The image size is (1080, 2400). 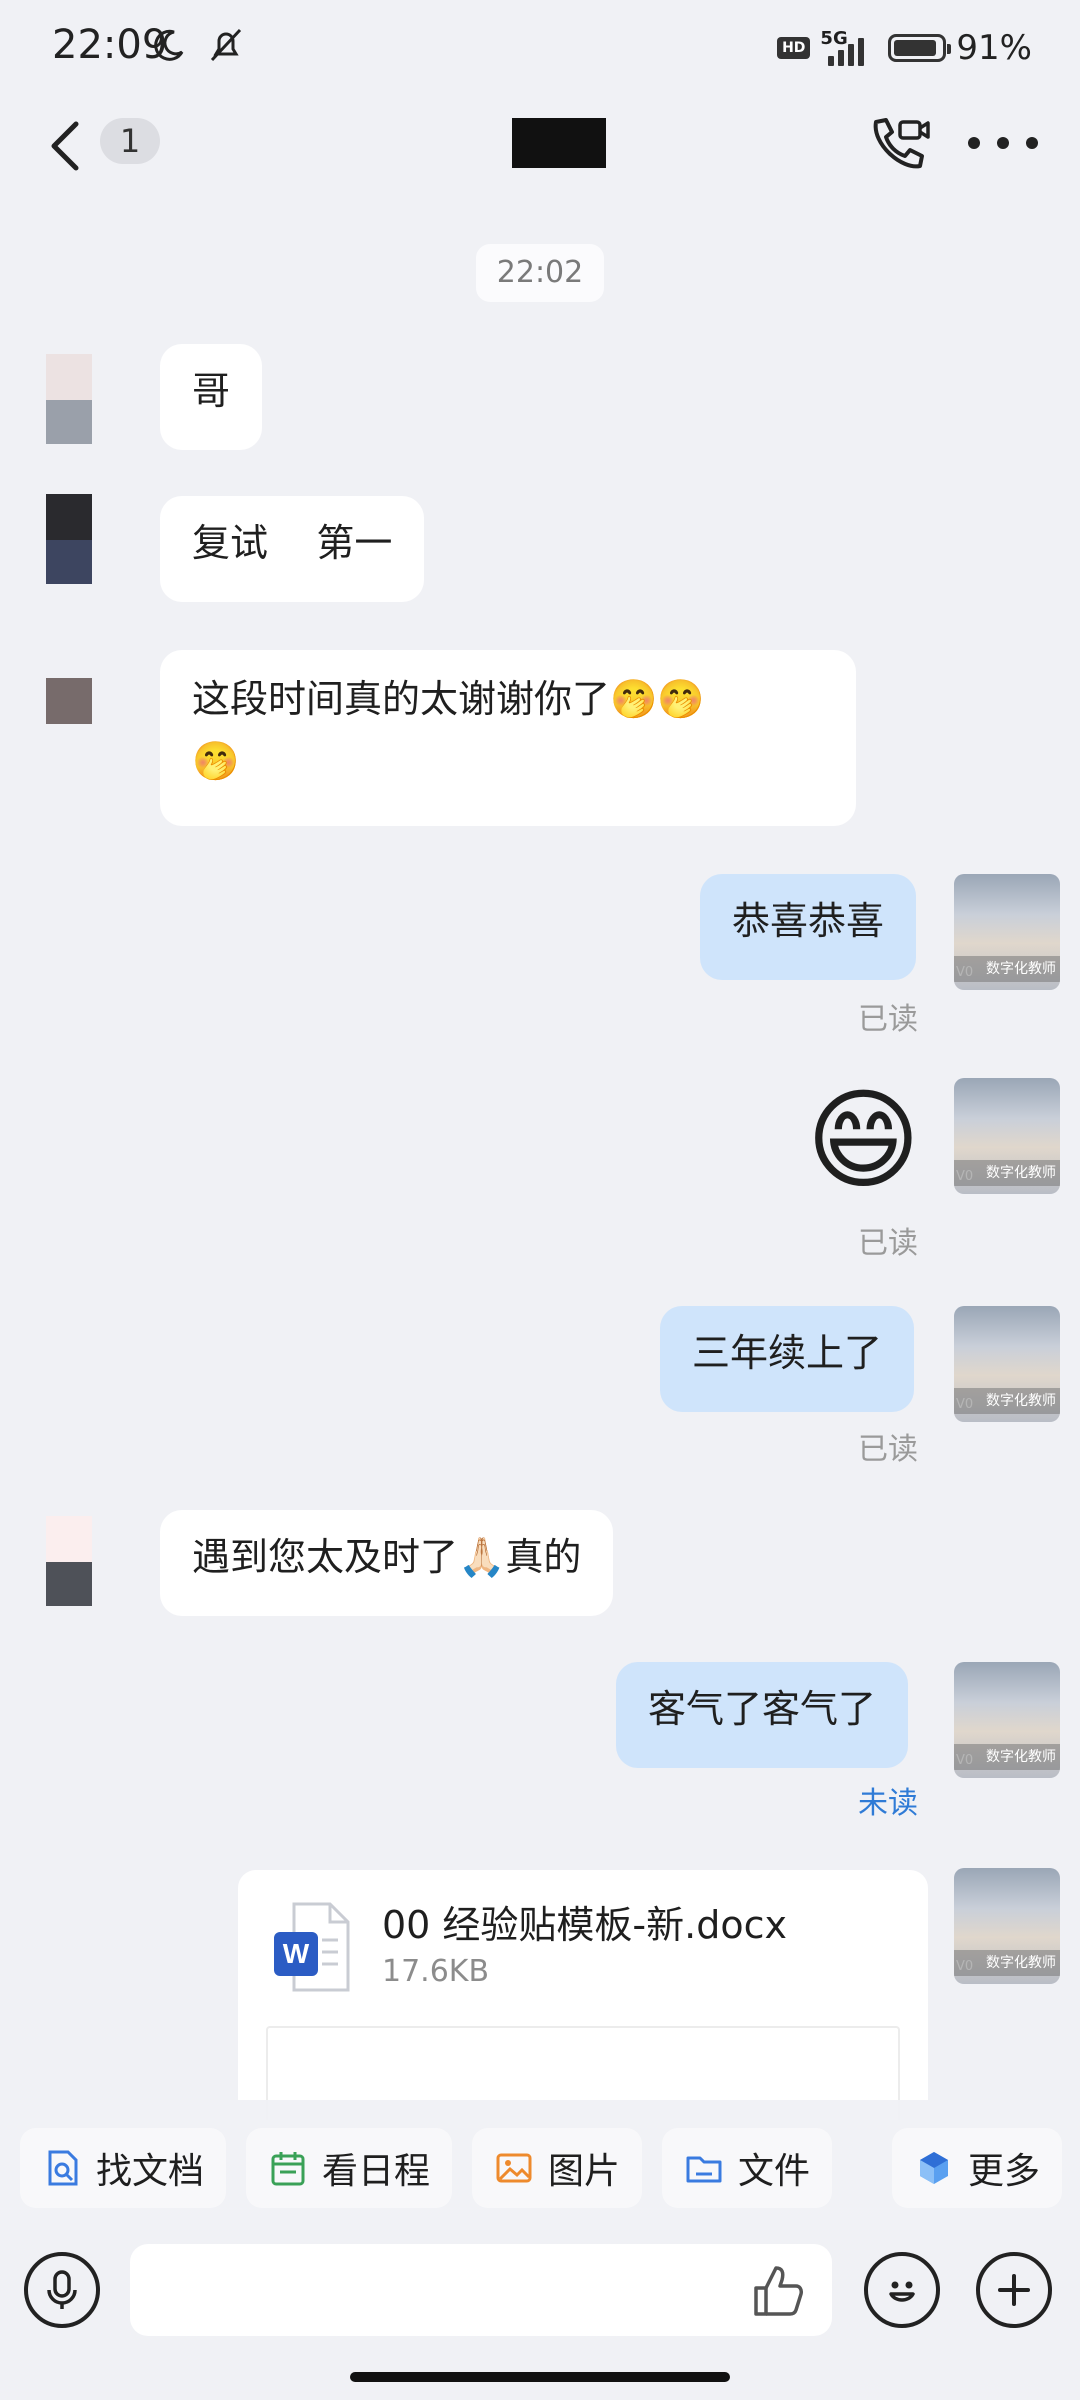 What do you see at coordinates (934, 2168) in the screenshot?
I see `more-apps-icon` at bounding box center [934, 2168].